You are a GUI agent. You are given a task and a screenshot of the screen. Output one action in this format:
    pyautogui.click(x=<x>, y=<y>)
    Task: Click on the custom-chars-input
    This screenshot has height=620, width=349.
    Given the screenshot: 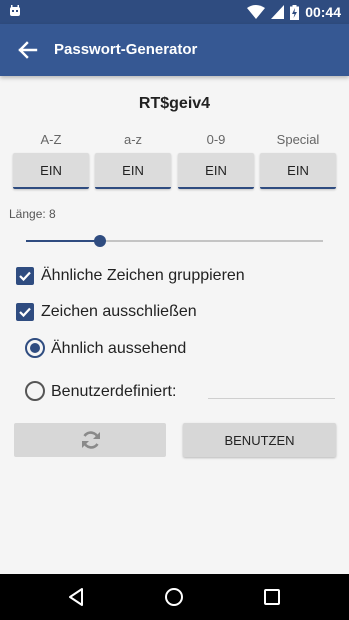 What is the action you would take?
    pyautogui.click(x=271, y=398)
    